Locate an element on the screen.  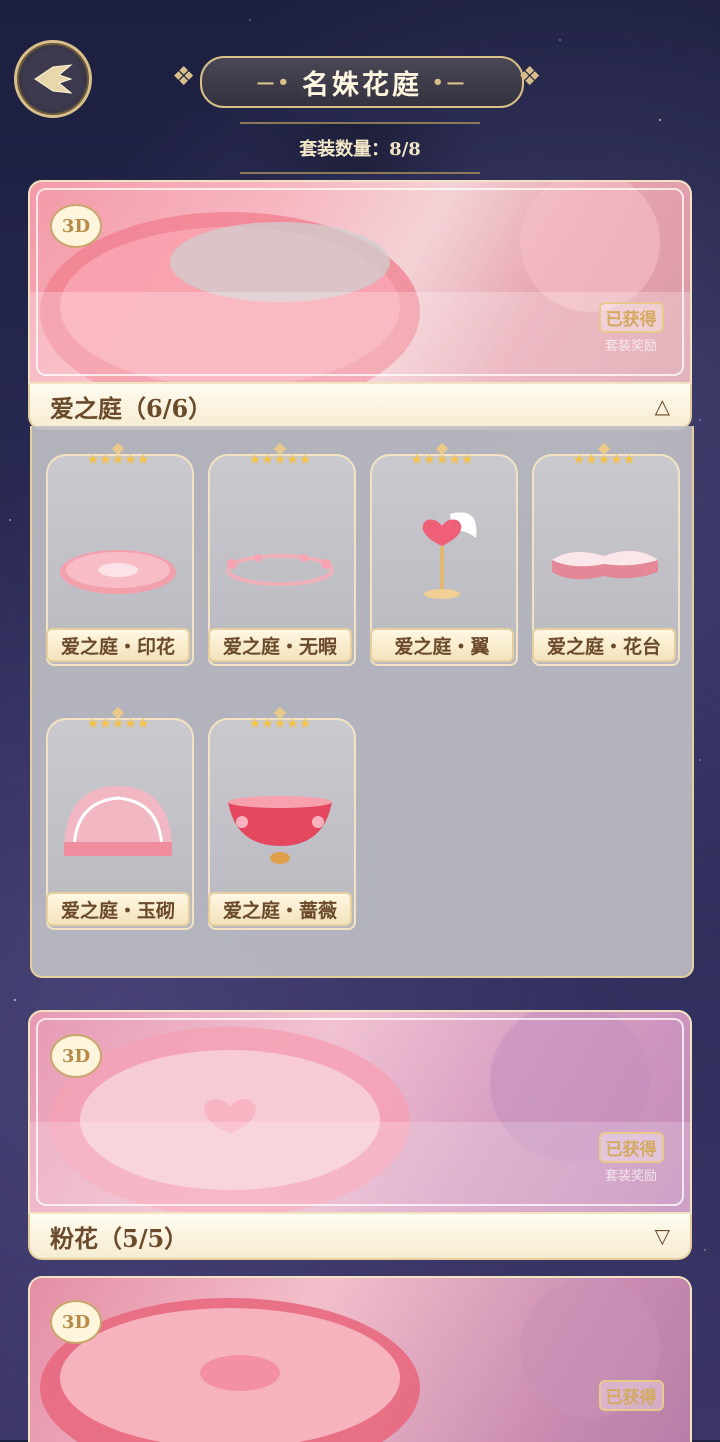
item-card: ◆ ★★★★★ 爱之庭・无暇 is located at coordinates (282, 552).